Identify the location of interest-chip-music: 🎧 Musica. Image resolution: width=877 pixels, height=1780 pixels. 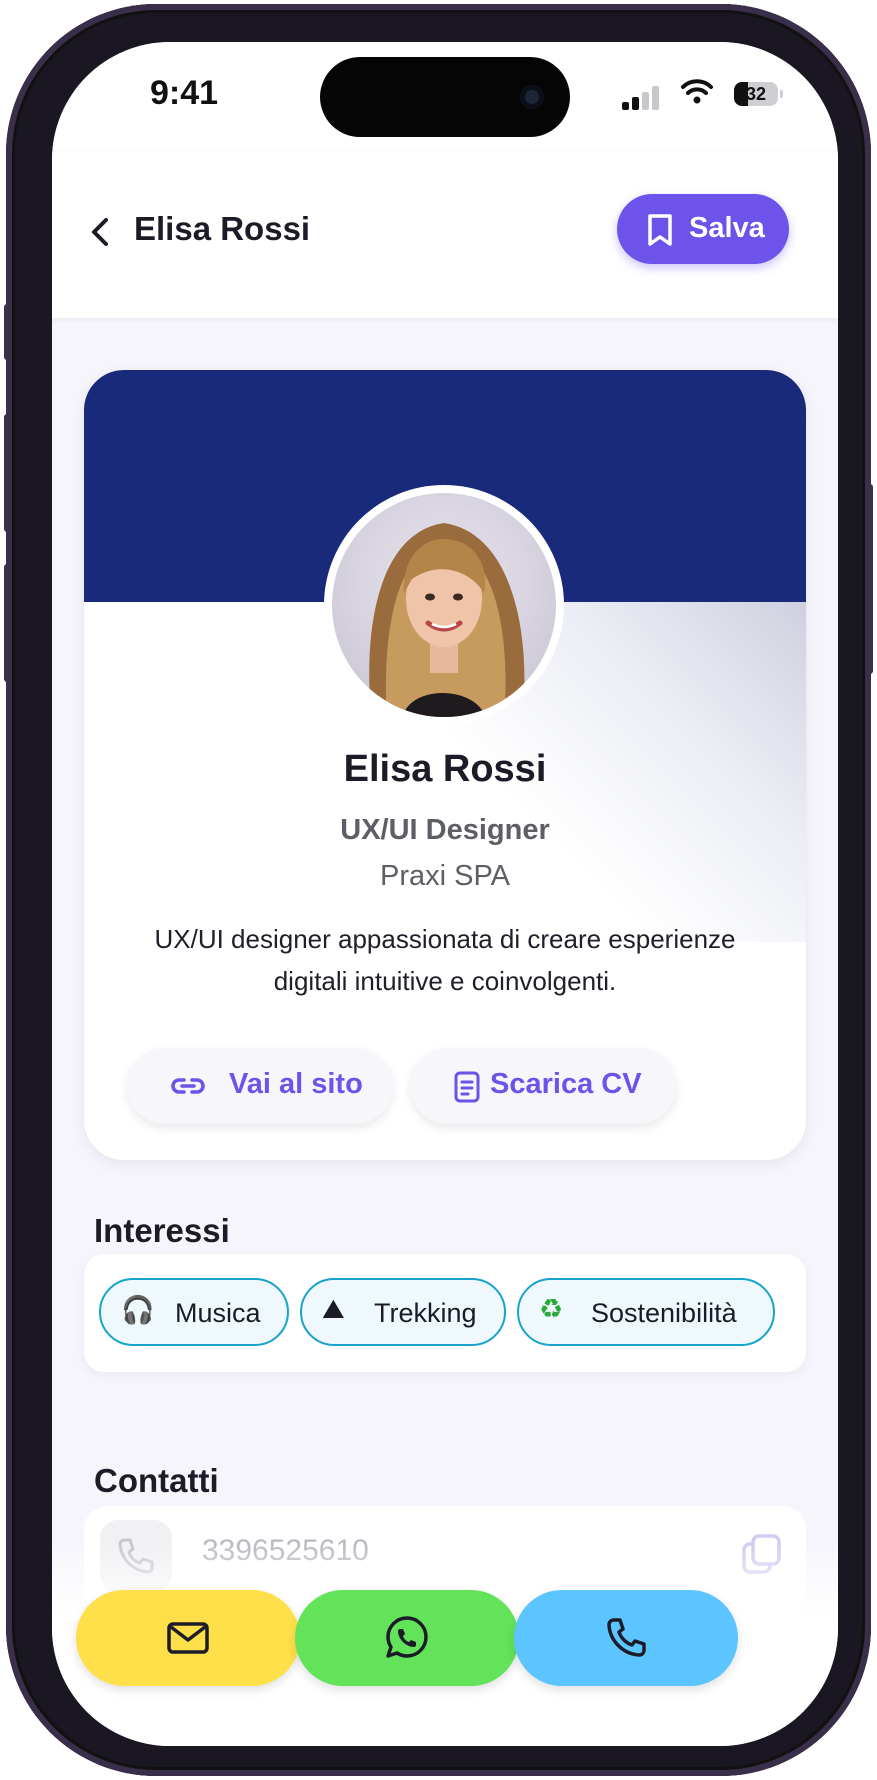
(194, 1312).